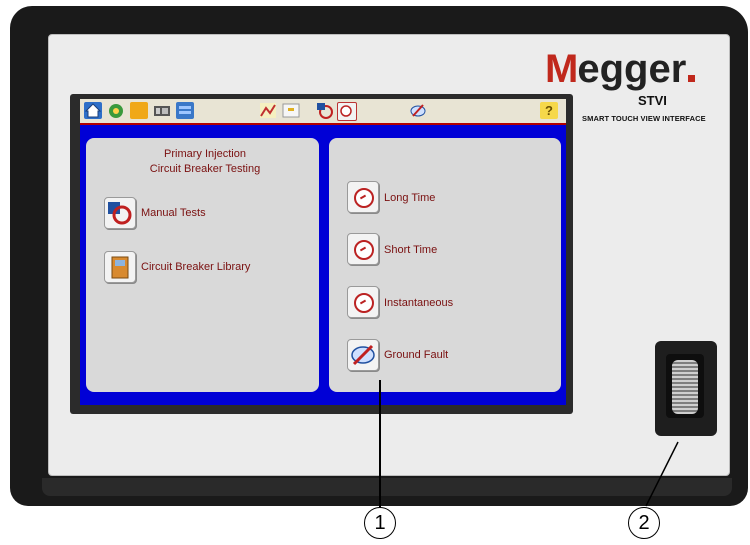 Image resolution: width=750 pixels, height=545 pixels. I want to click on circuit-breaker-library-button, so click(120, 267).